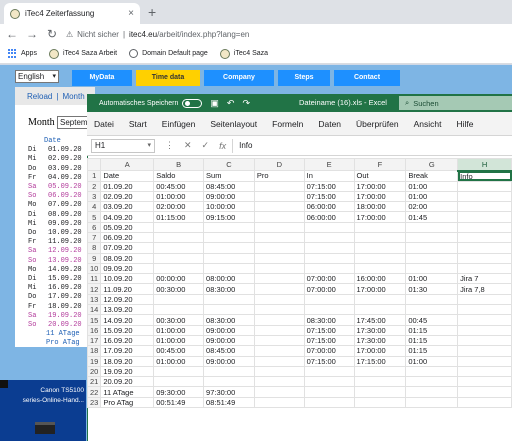  What do you see at coordinates (432, 196) in the screenshot?
I see `cell: 01:00` at bounding box center [432, 196].